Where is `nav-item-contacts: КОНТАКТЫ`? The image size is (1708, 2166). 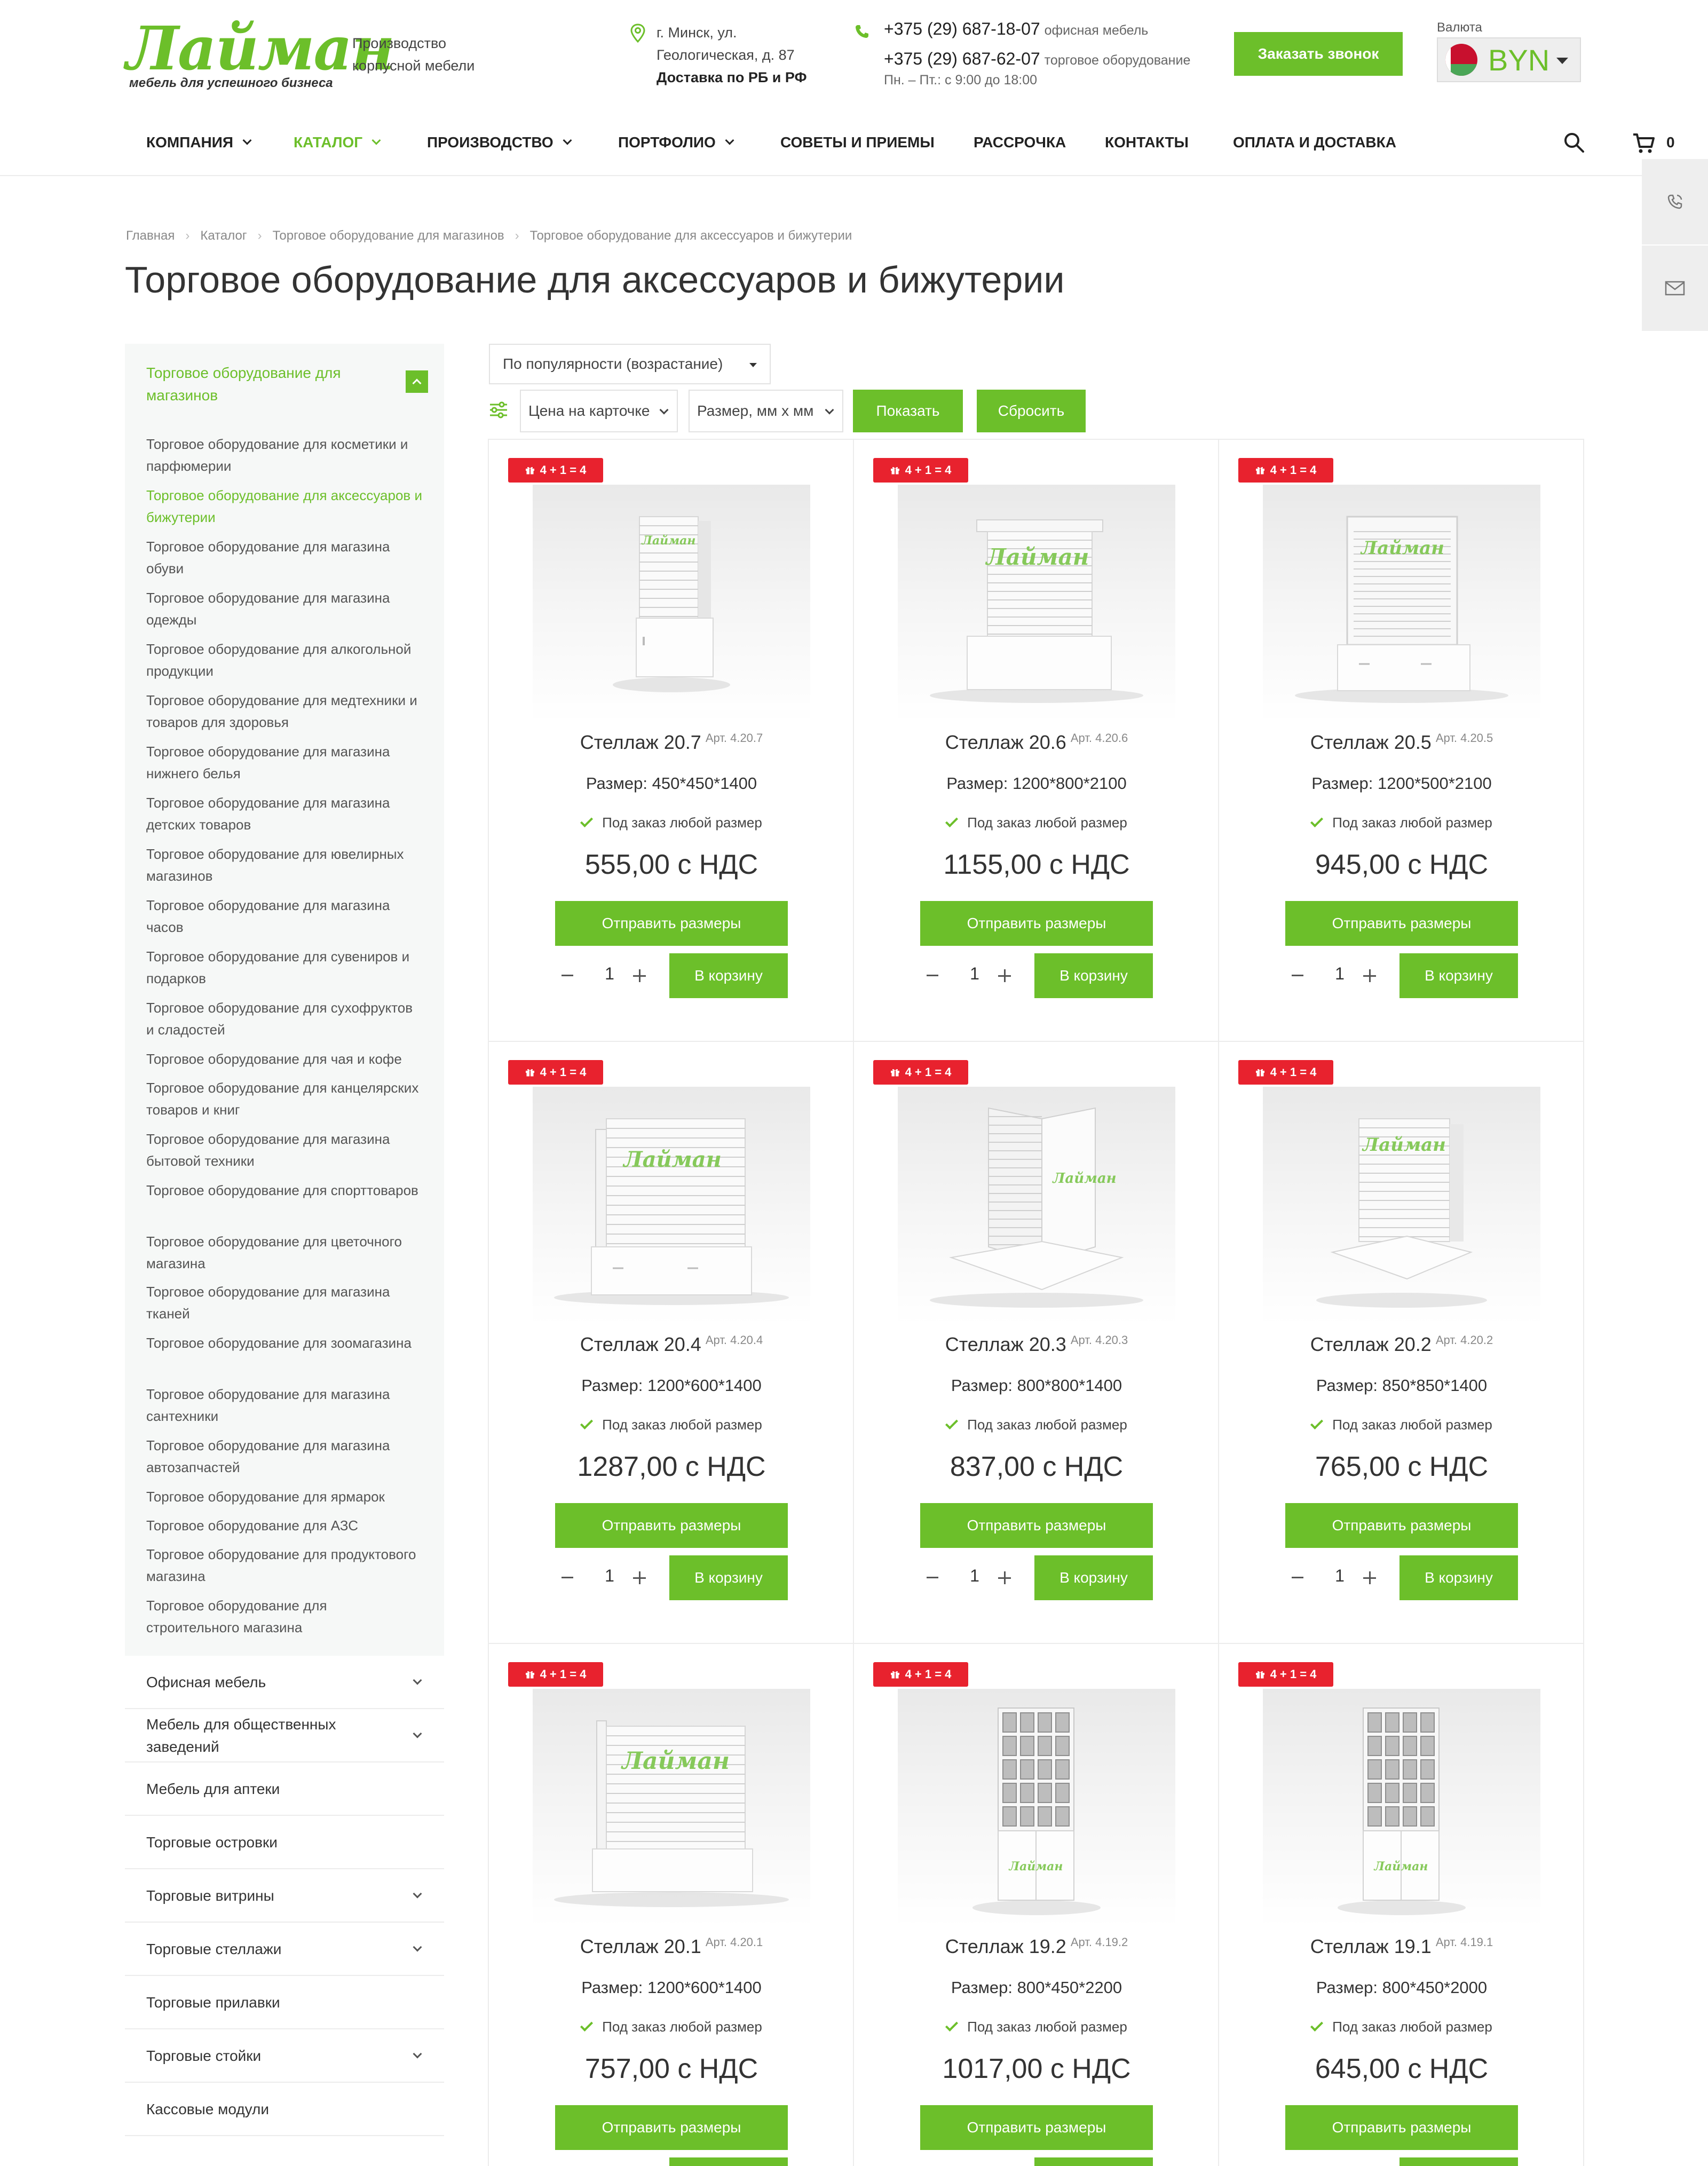
nav-item-contacts: КОНТАКТЫ is located at coordinates (1147, 143).